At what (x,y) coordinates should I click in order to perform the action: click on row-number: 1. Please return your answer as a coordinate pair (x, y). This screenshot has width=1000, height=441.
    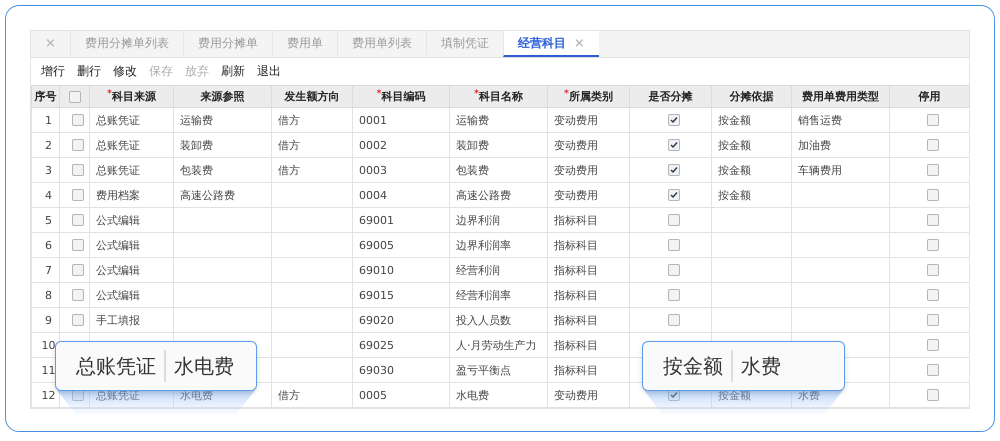
    Looking at the image, I should click on (48, 120).